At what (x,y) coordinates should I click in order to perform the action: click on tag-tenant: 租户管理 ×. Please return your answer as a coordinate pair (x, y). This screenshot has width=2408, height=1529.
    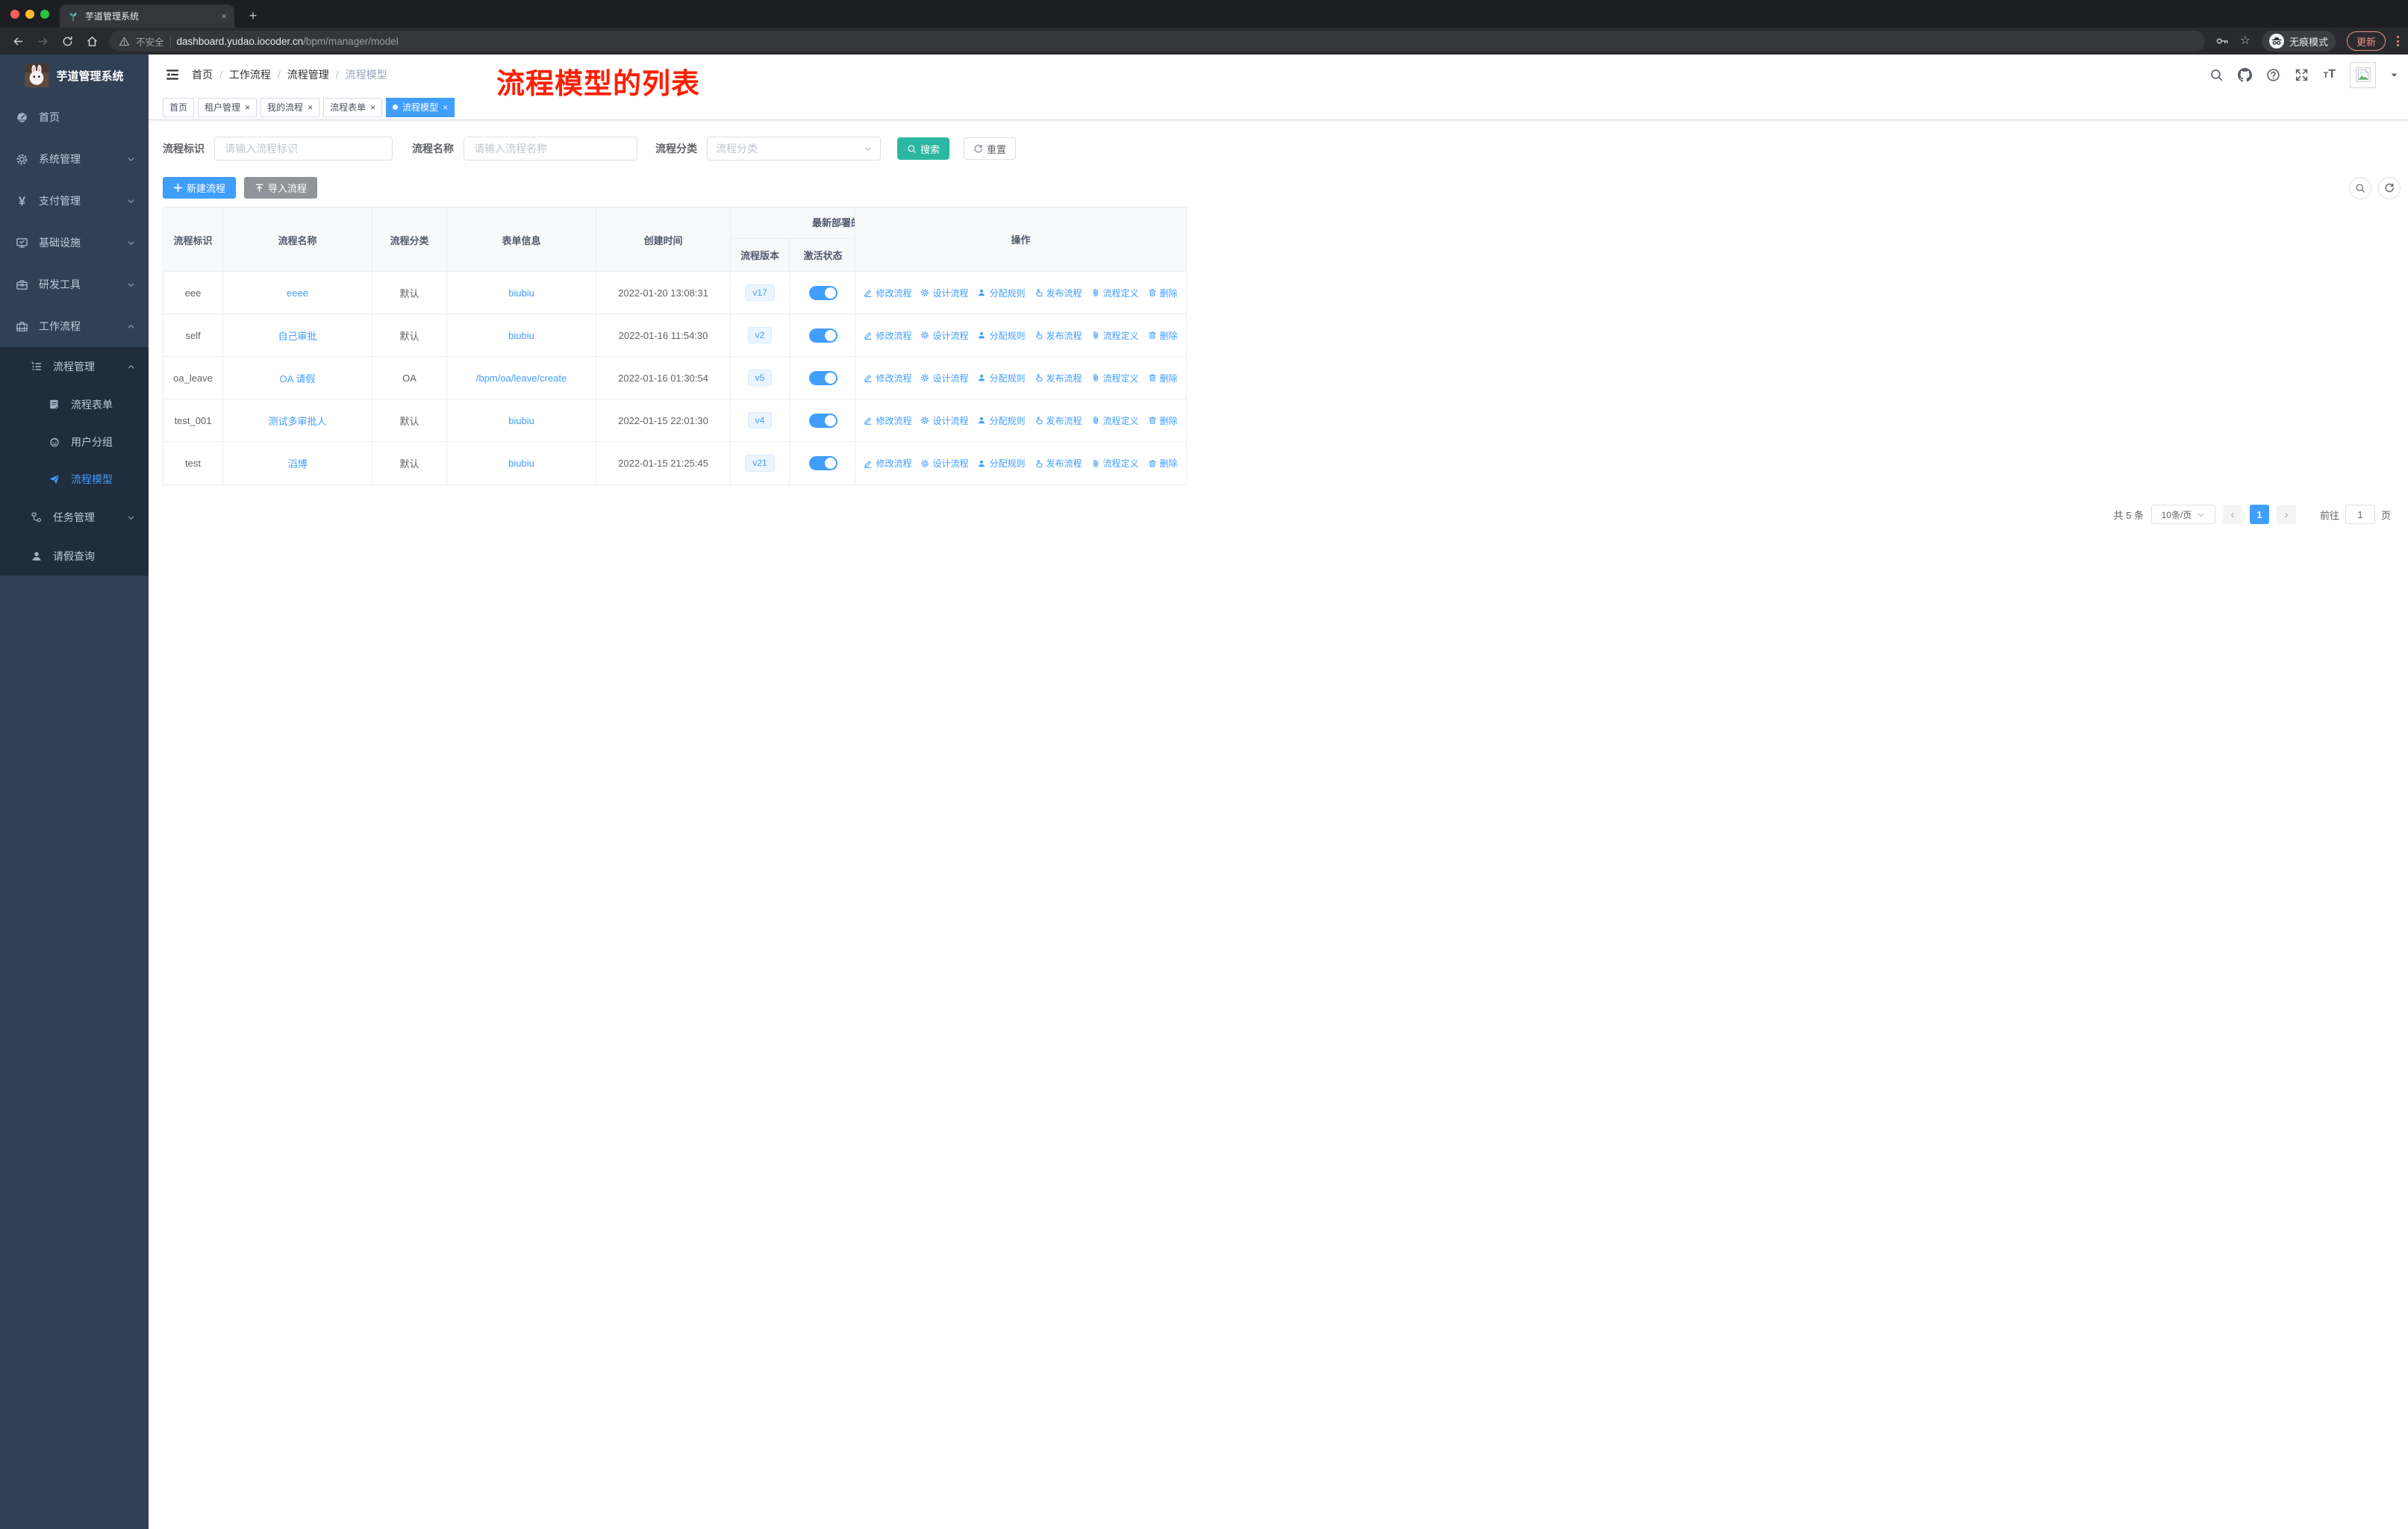
    Looking at the image, I should click on (228, 107).